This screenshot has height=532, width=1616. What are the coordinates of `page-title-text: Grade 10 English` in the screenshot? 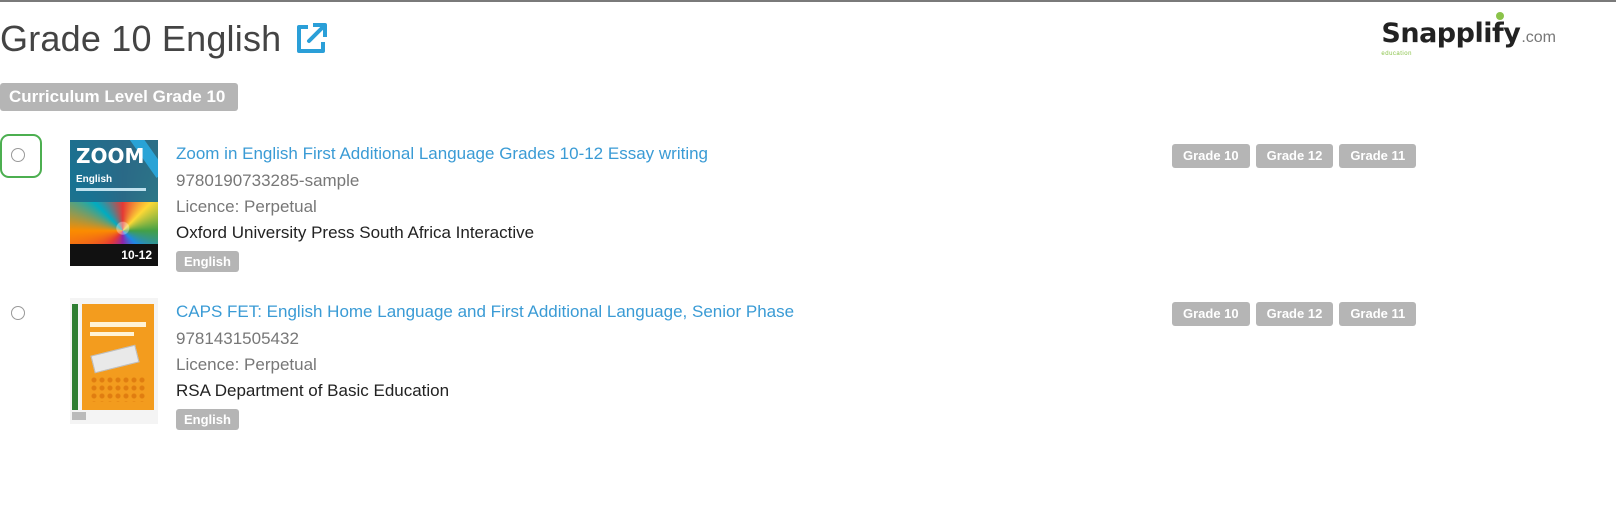 It's located at (141, 38).